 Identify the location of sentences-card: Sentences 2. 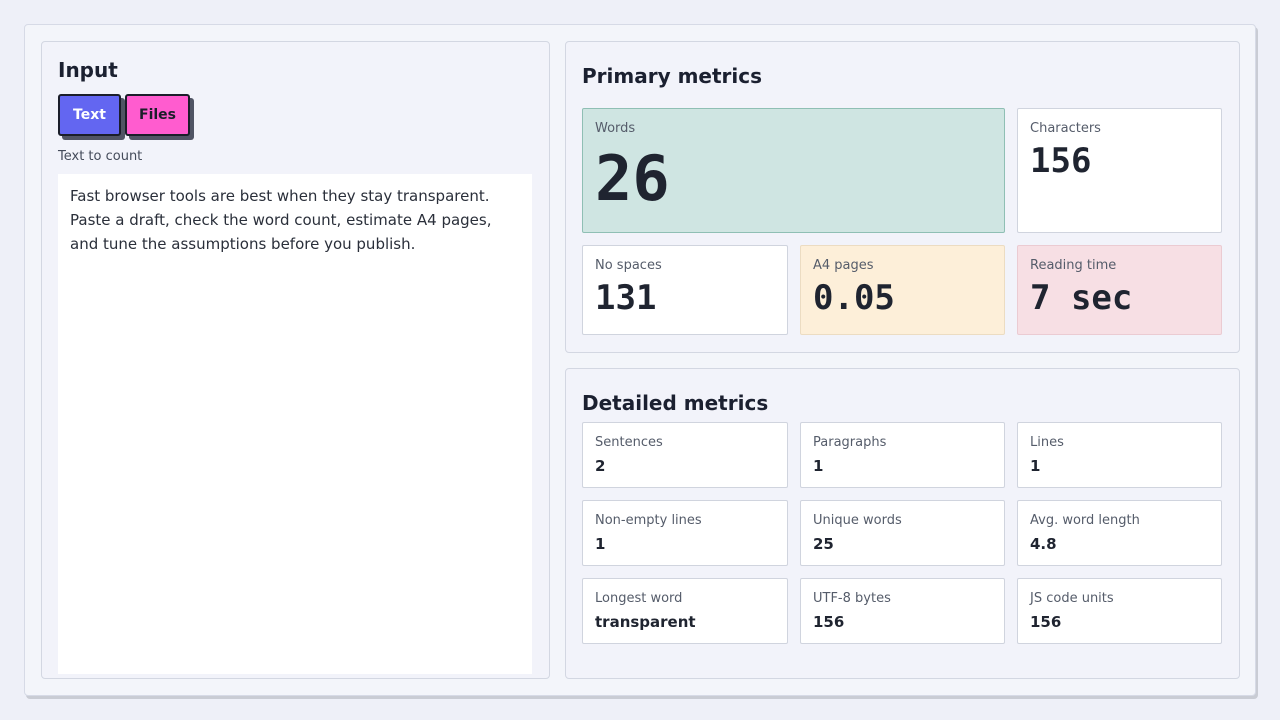
(685, 455).